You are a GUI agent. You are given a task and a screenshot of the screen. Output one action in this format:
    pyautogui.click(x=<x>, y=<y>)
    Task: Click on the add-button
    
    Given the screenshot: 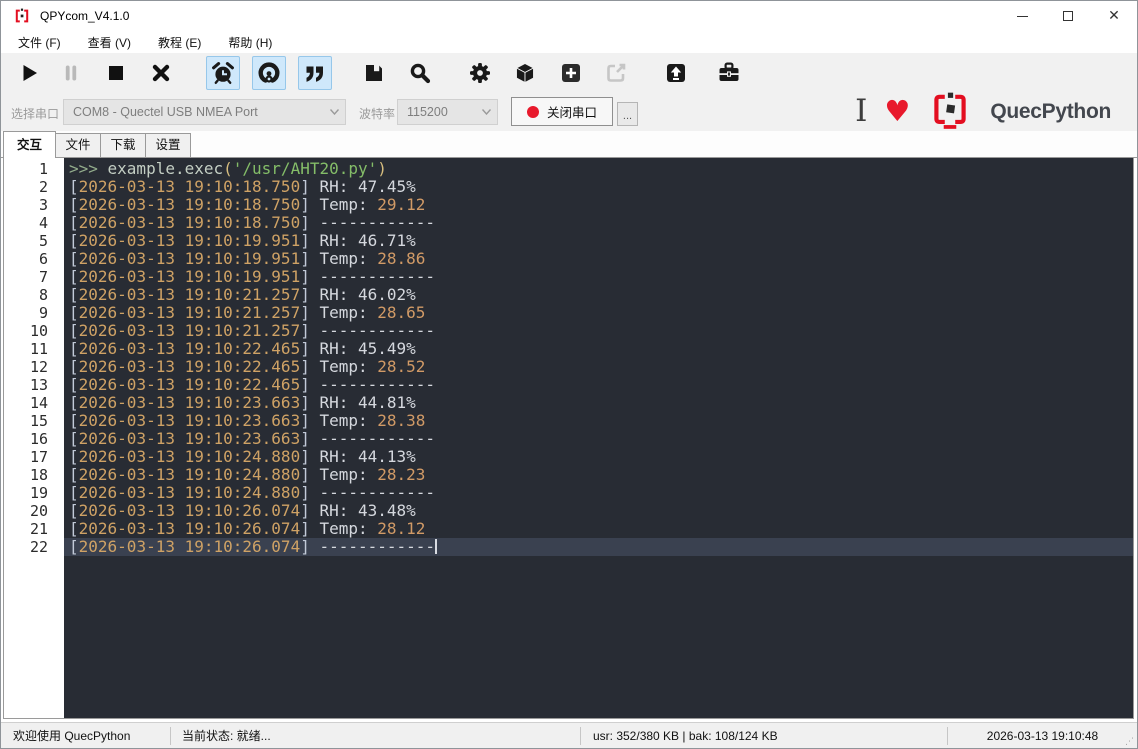 What is the action you would take?
    pyautogui.click(x=571, y=73)
    